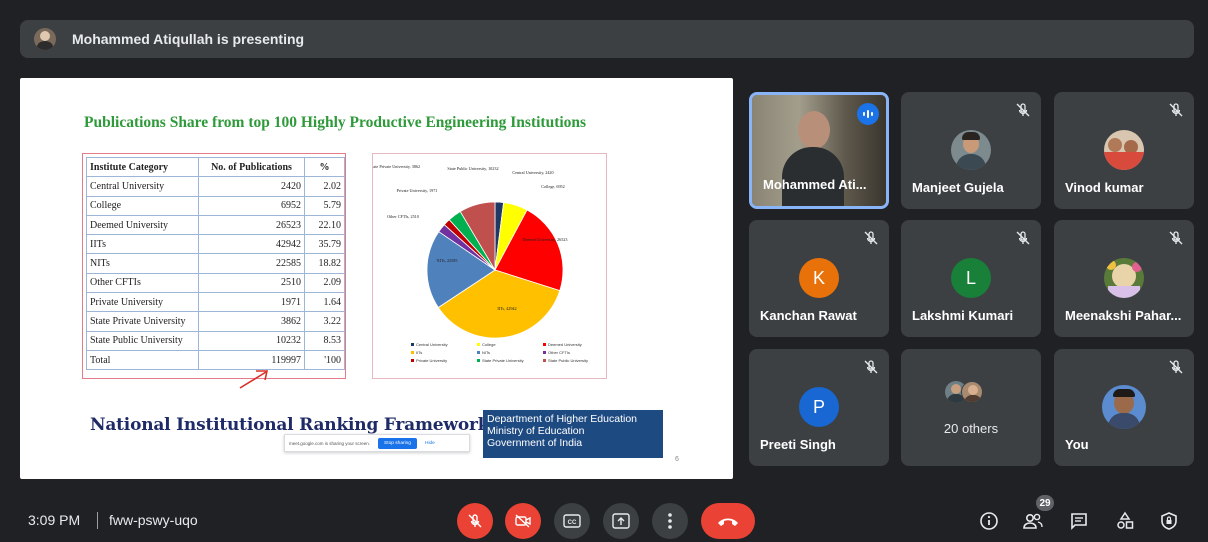  I want to click on host-controls-icon, so click(1169, 521).